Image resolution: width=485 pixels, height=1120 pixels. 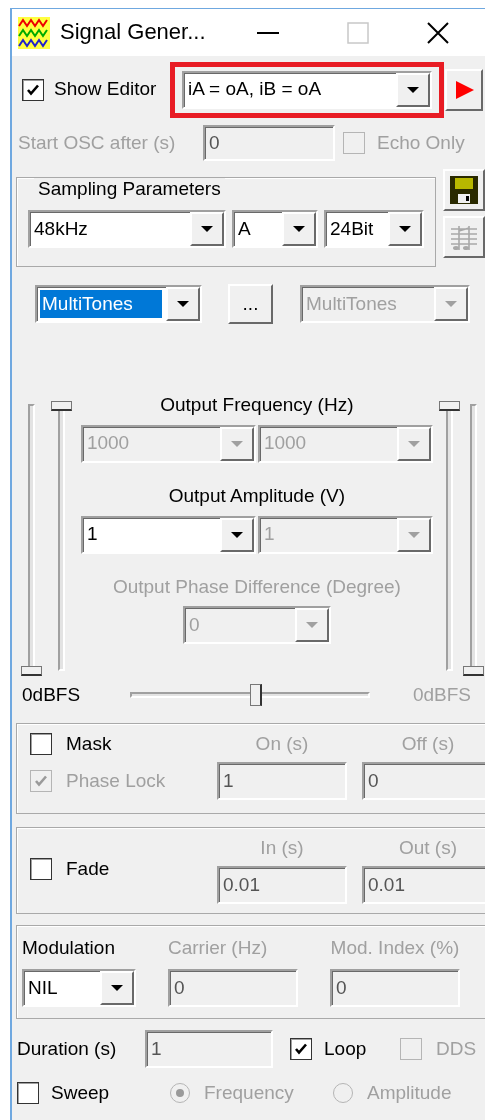 I want to click on checkbox-label: Loop, so click(x=346, y=1049).